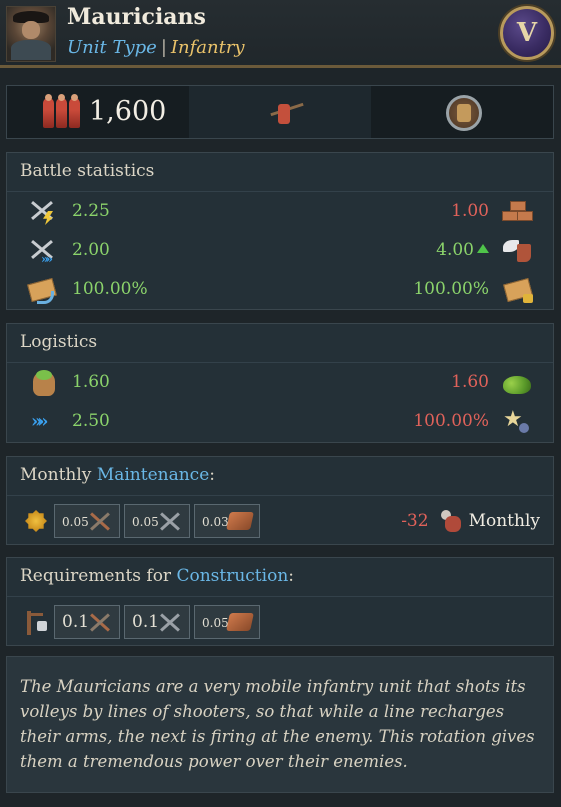 Image resolution: width=561 pixels, height=807 pixels. Describe the element at coordinates (280, 34) in the screenshot. I see `unit-header: Mauricians Unit Type | Infantry V` at that location.